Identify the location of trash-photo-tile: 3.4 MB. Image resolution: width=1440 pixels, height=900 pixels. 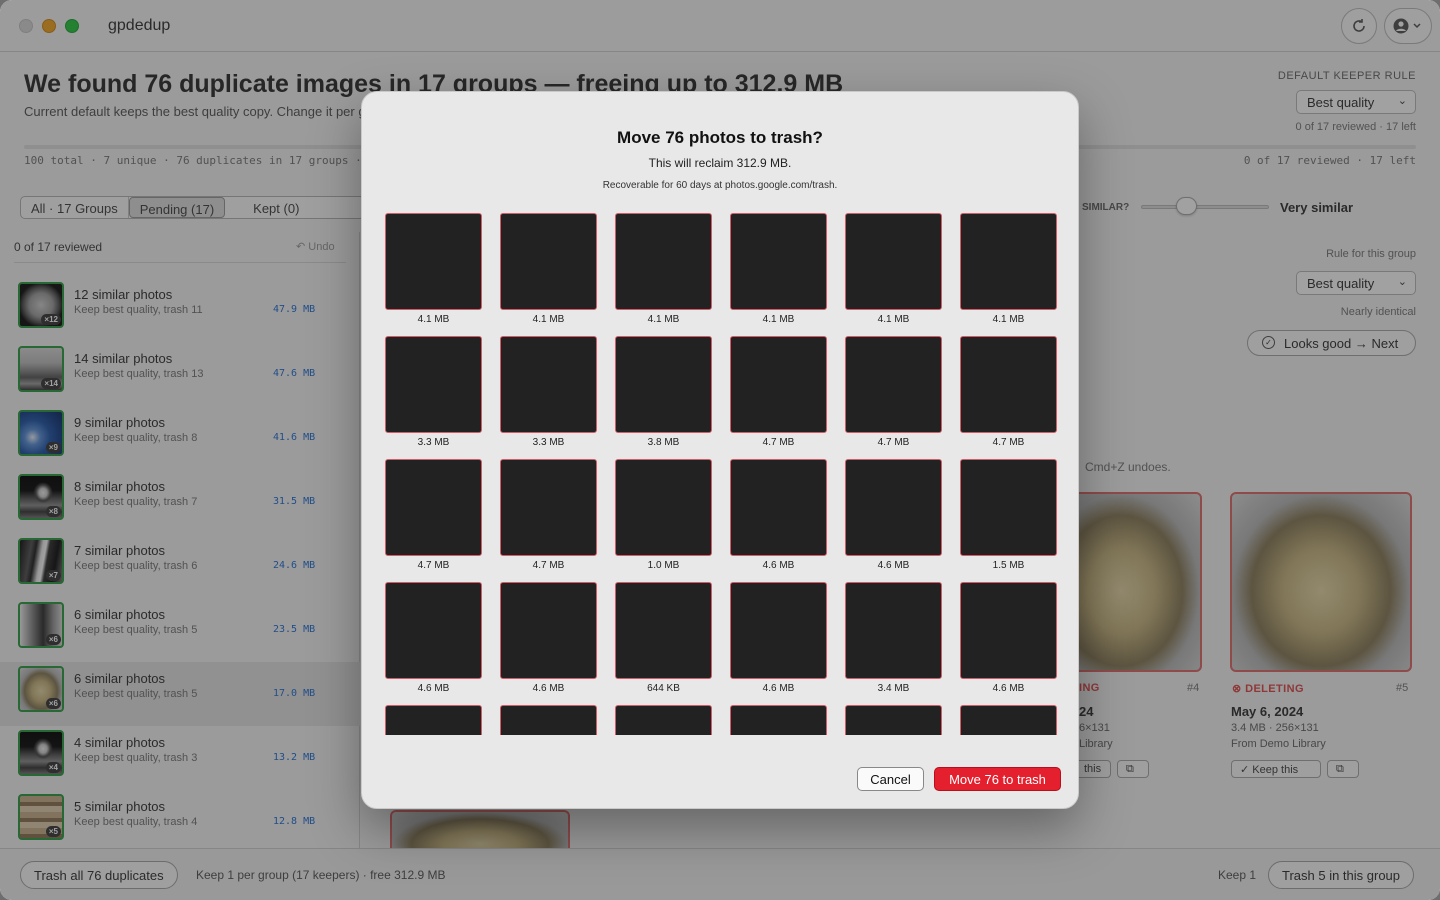
(893, 638).